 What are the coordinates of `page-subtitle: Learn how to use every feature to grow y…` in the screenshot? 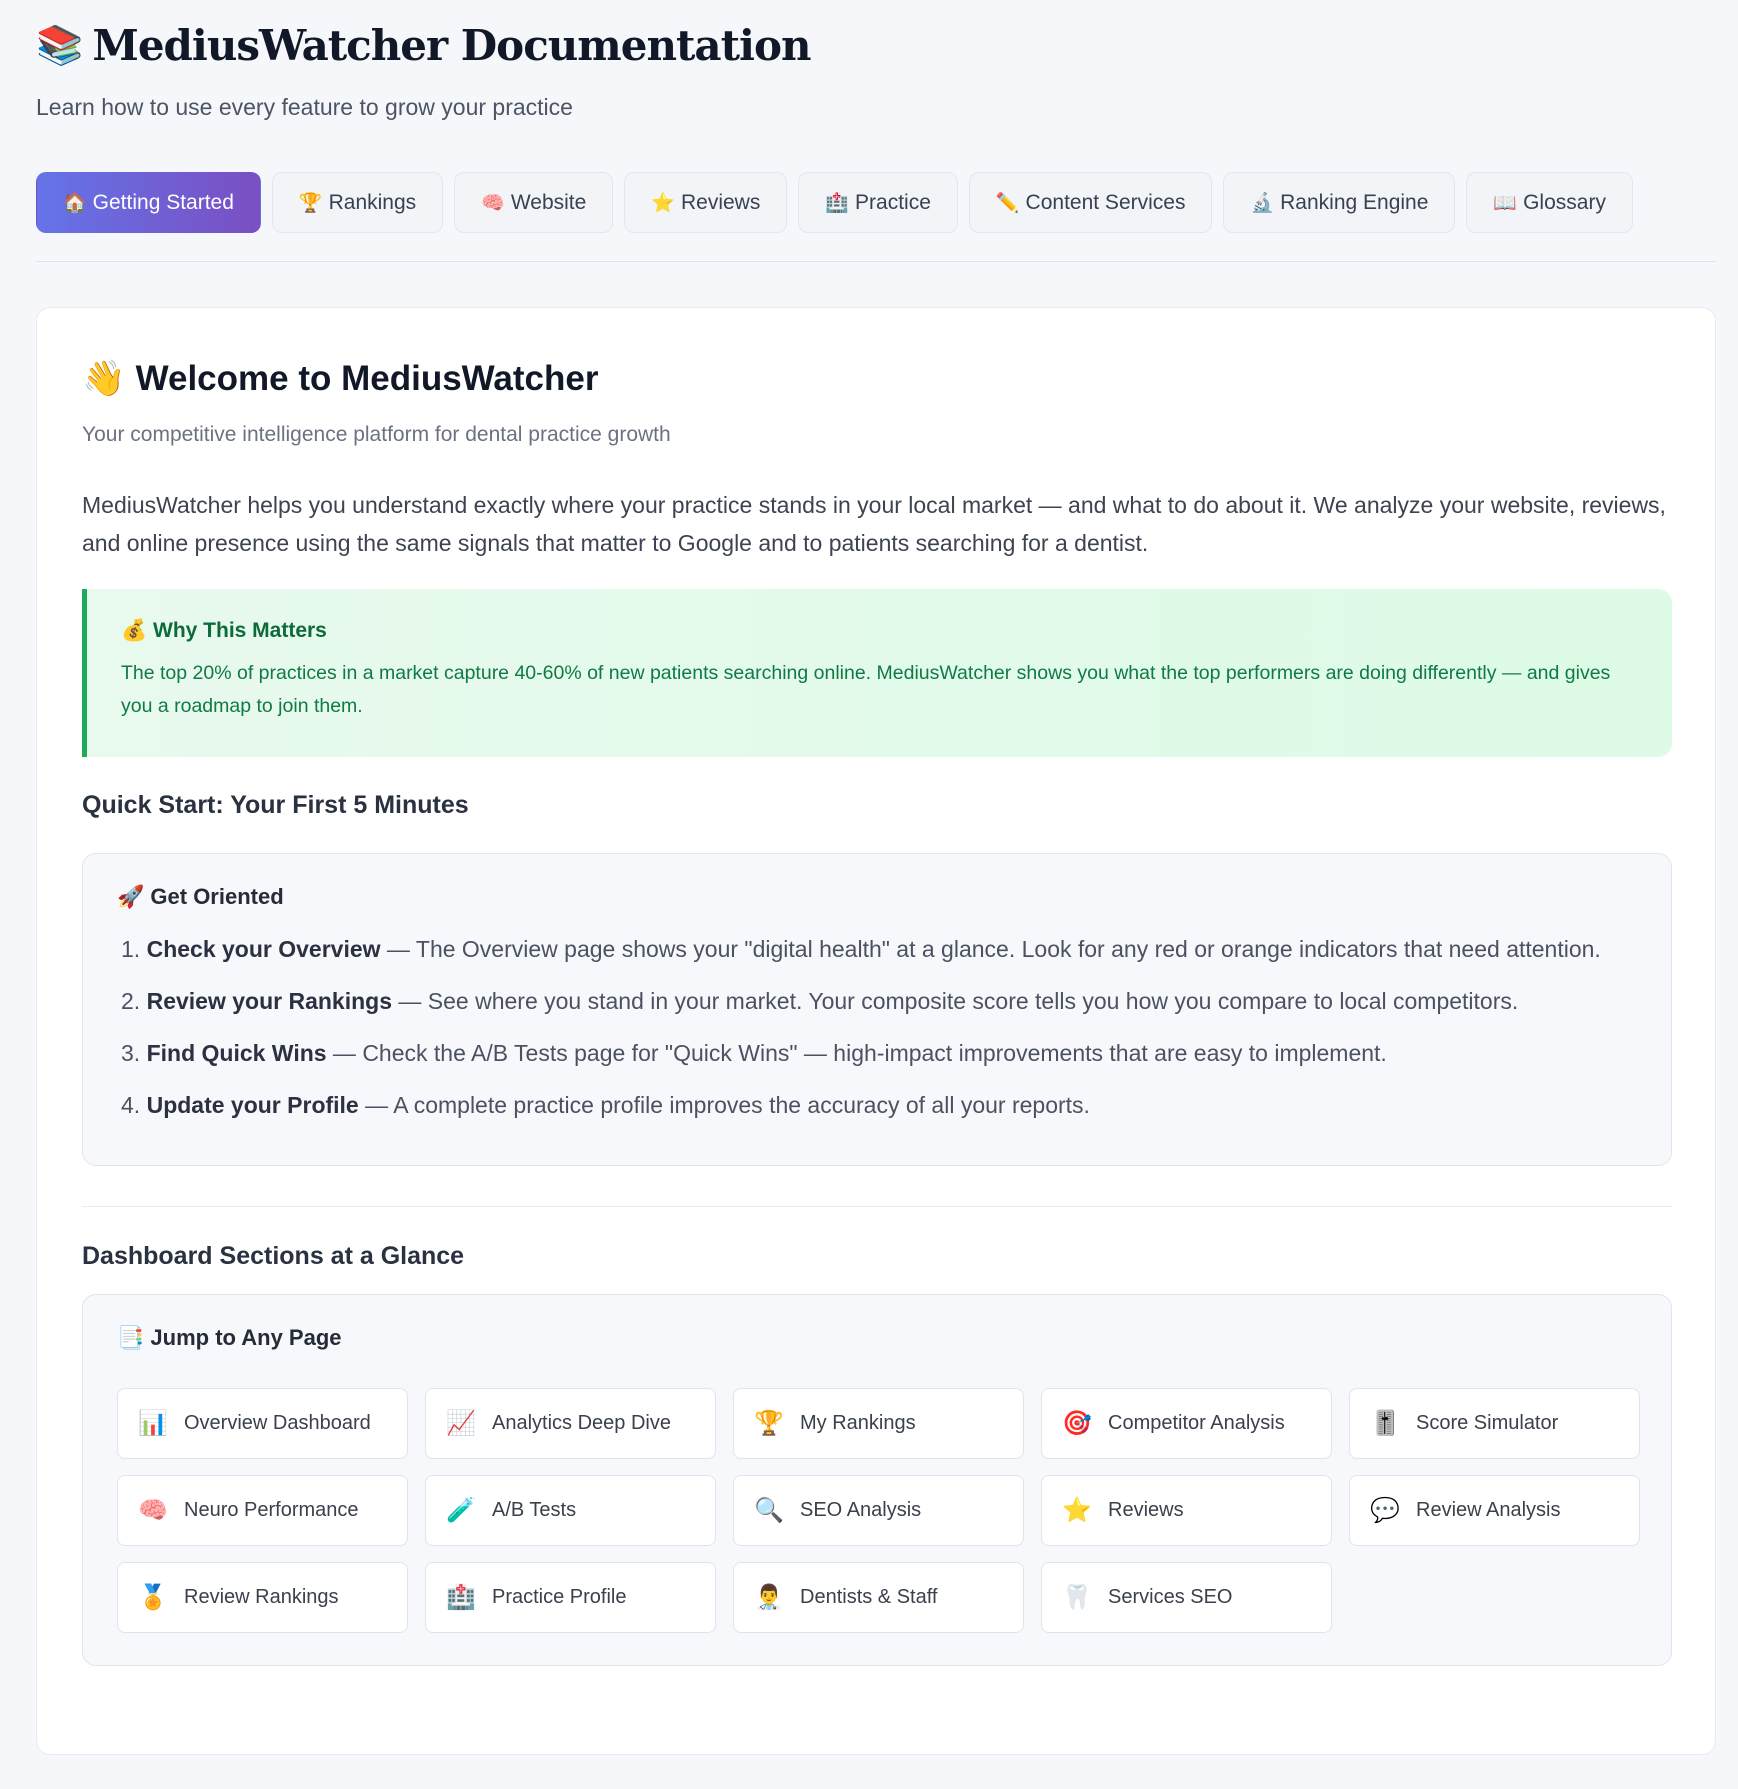 It's located at (304, 107).